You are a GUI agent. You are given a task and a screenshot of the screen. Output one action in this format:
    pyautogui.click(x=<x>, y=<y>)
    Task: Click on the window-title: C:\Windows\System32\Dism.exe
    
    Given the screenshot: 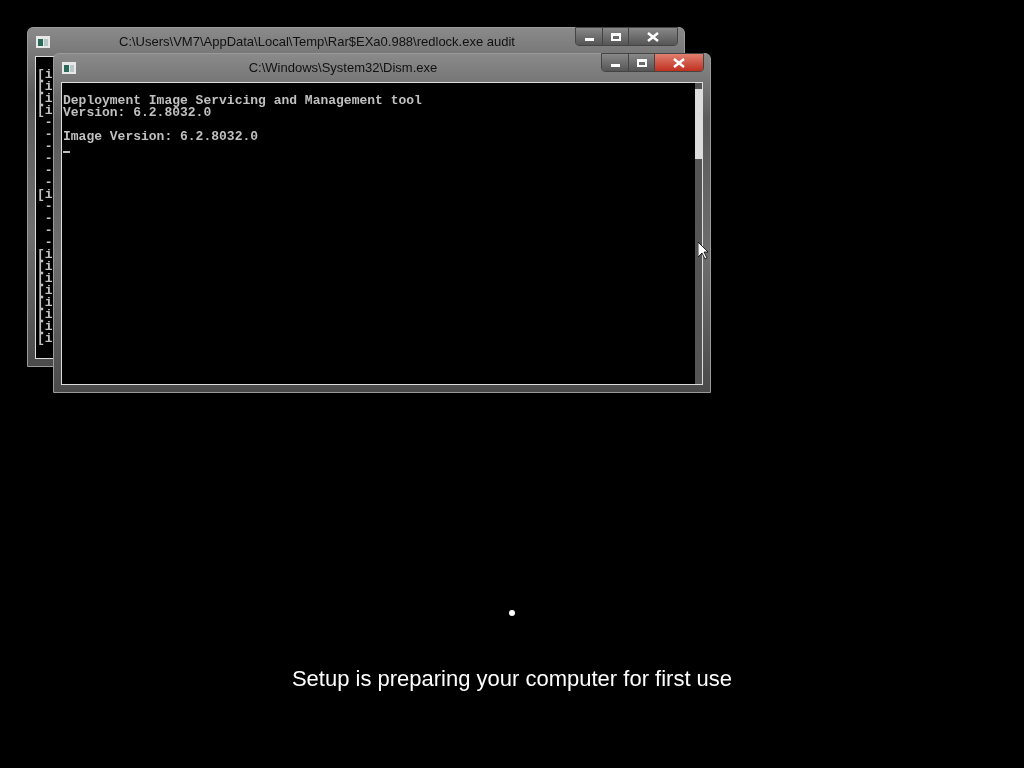 What is the action you would take?
    pyautogui.click(x=343, y=68)
    